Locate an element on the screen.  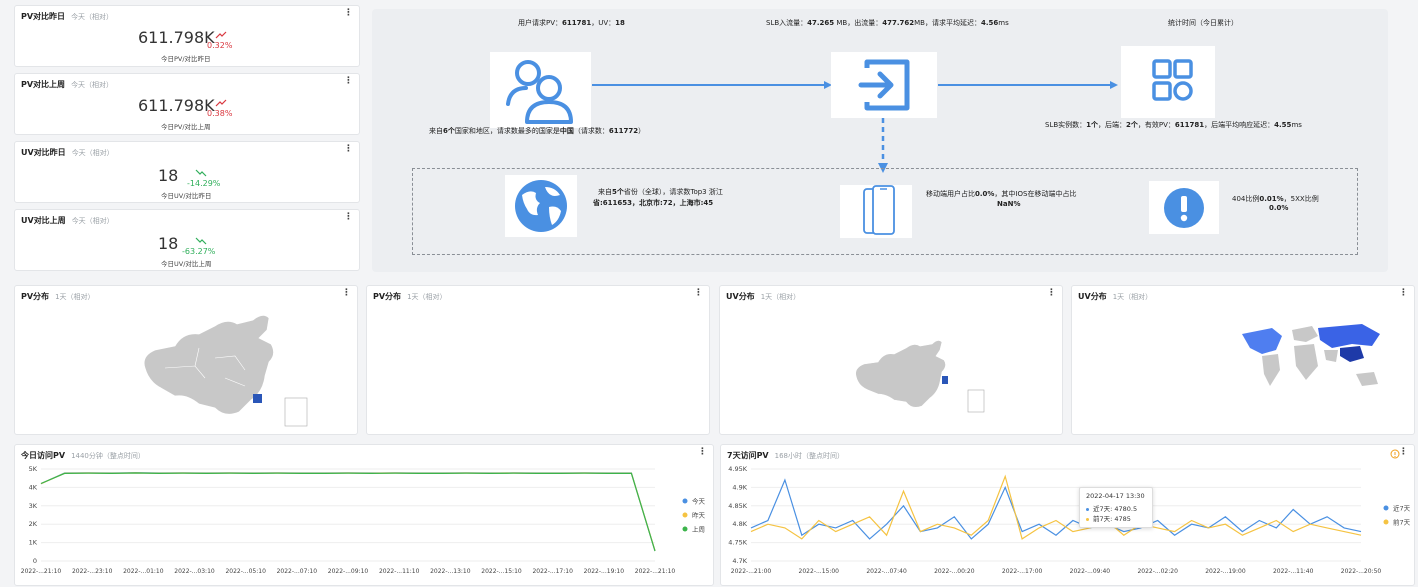
y-tick-label: 4.9K is located at coordinates (739, 487).